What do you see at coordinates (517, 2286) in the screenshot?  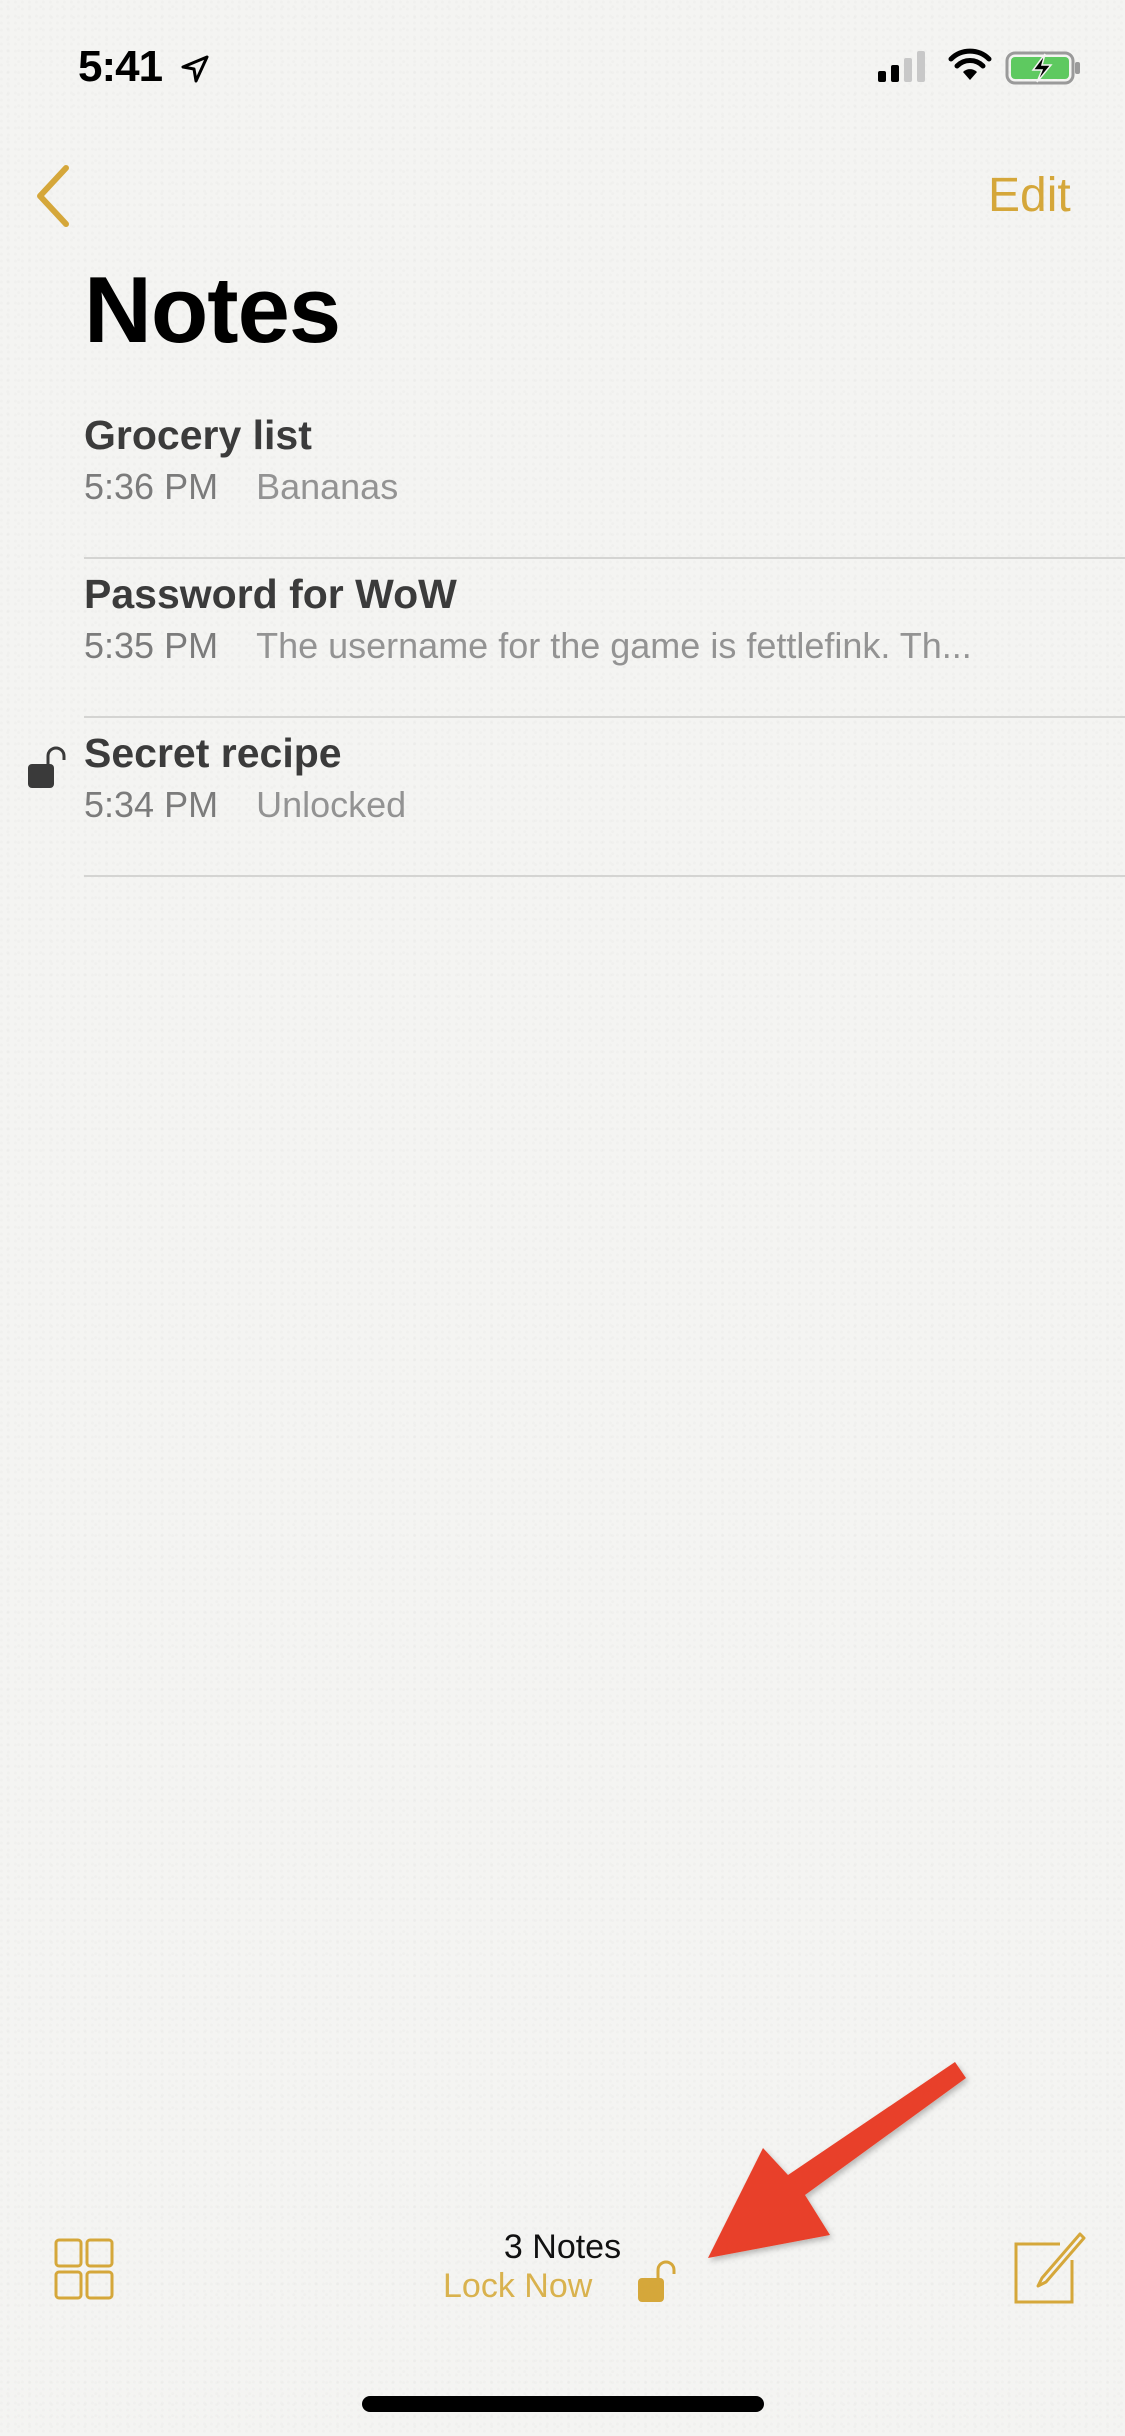 I see `lock-now-button: Lock Now` at bounding box center [517, 2286].